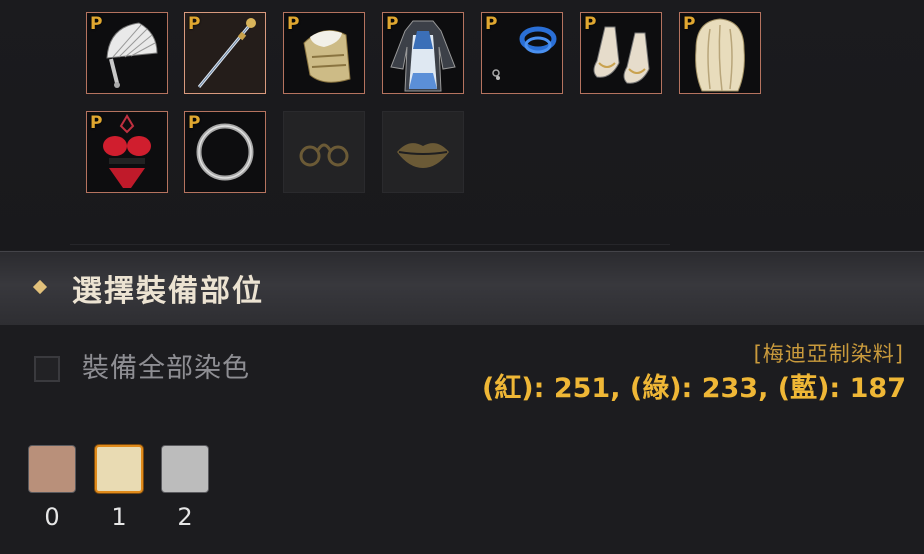 The width and height of the screenshot is (924, 554). What do you see at coordinates (324, 53) in the screenshot?
I see `equip-slot-headpiece: P` at bounding box center [324, 53].